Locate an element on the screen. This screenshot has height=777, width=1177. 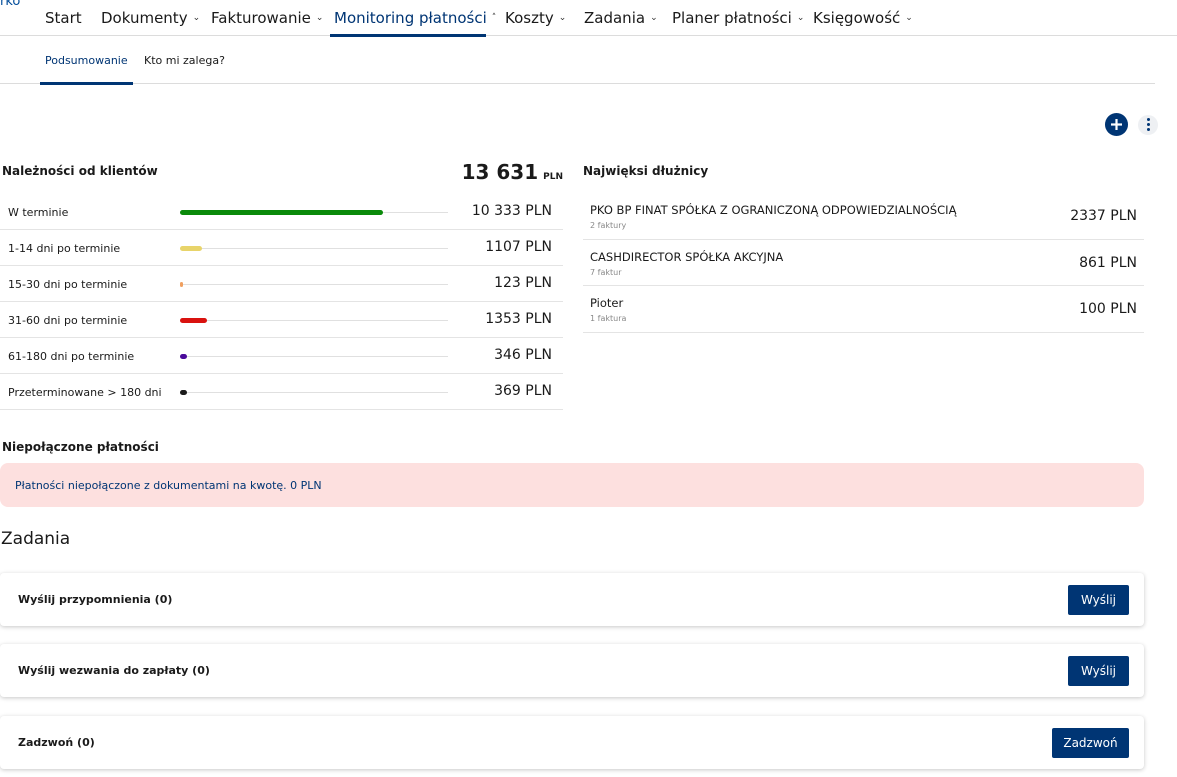
task-label: Wyślij przypomnienia (0) is located at coordinates (95, 599).